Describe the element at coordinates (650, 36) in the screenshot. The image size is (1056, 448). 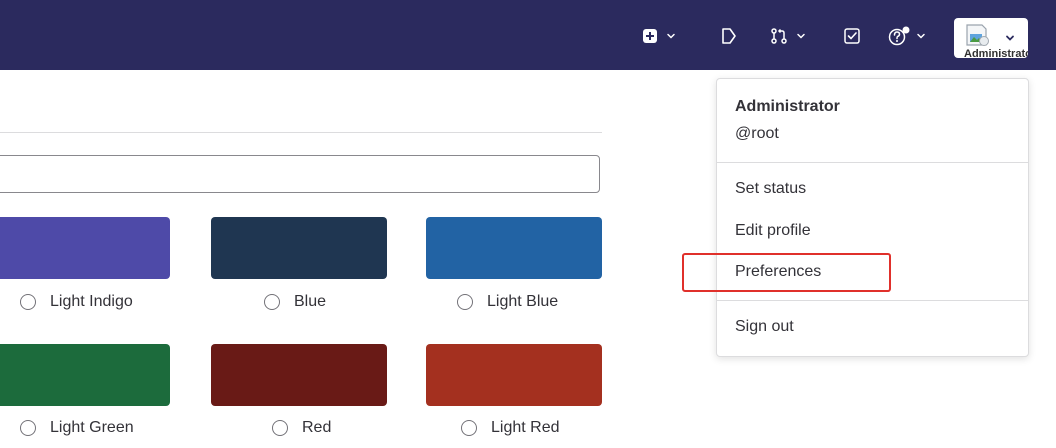
I see `plus-square-icon` at that location.